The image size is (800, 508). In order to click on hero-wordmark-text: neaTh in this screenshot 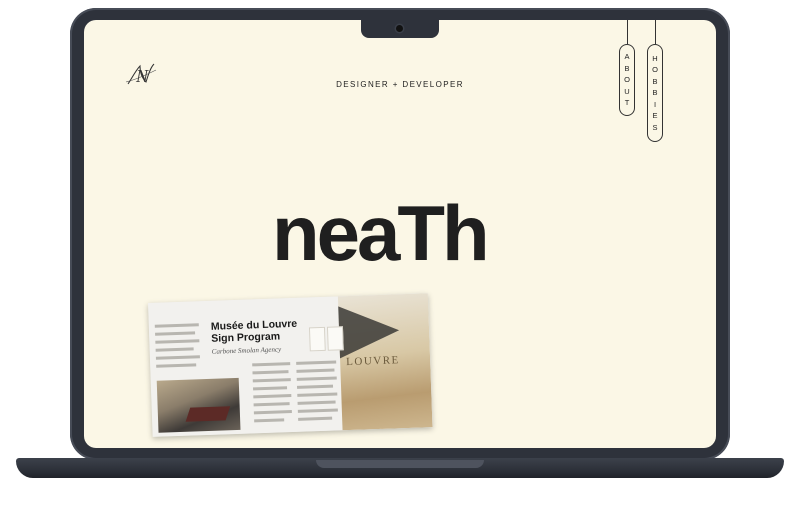, I will do `click(379, 233)`.